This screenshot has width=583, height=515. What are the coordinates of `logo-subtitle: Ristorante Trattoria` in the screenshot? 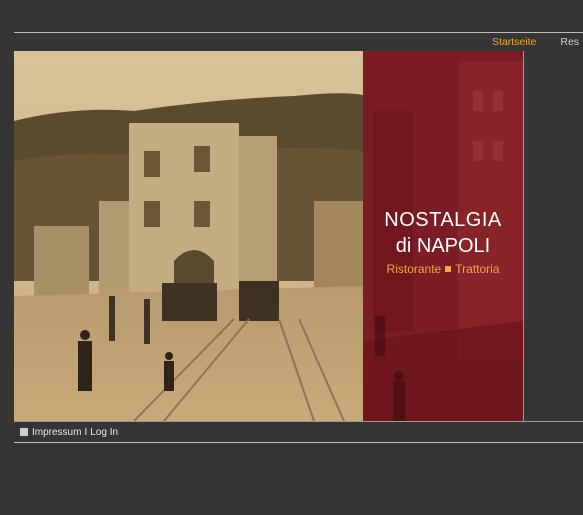 It's located at (443, 269).